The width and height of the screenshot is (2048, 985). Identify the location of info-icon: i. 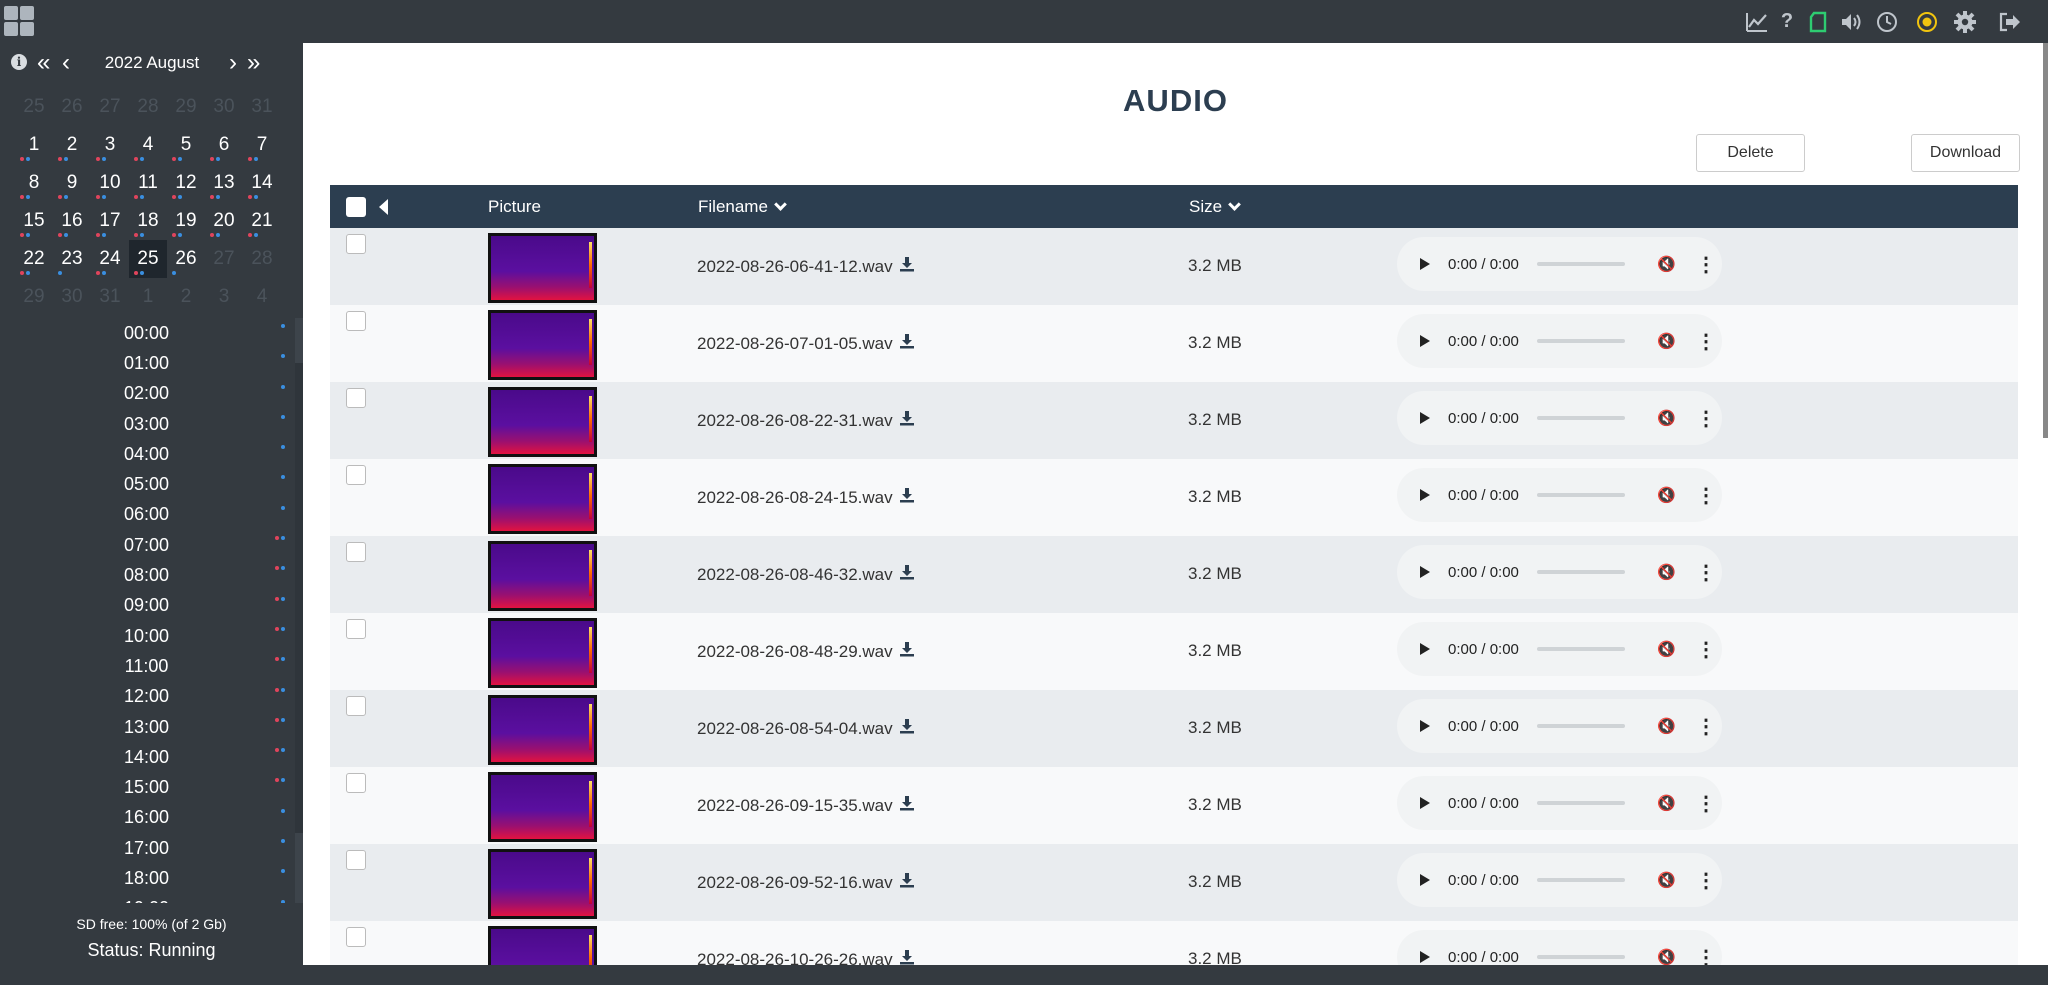
(19, 62).